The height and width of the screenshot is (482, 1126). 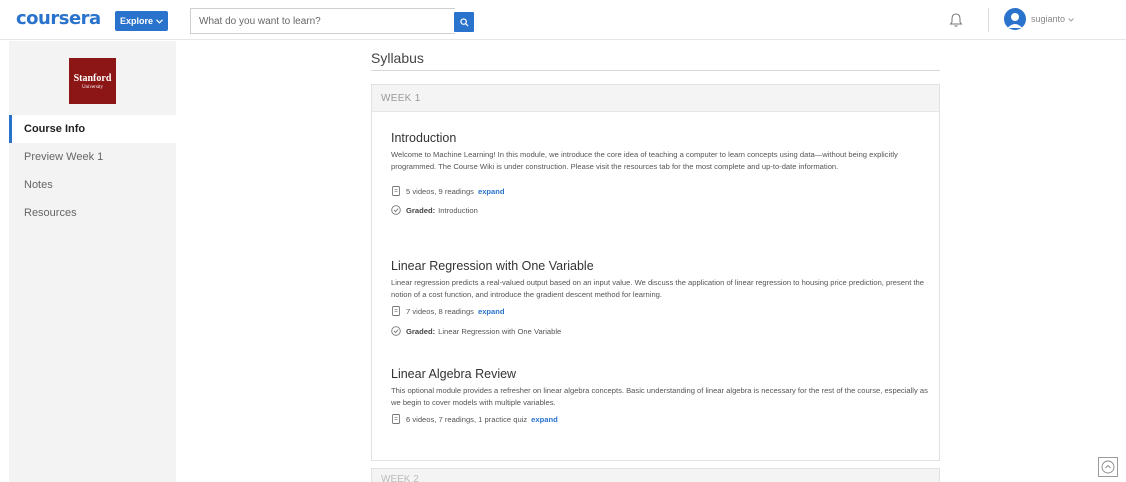 What do you see at coordinates (92, 185) in the screenshot?
I see `sidebar-item-notes: Notes` at bounding box center [92, 185].